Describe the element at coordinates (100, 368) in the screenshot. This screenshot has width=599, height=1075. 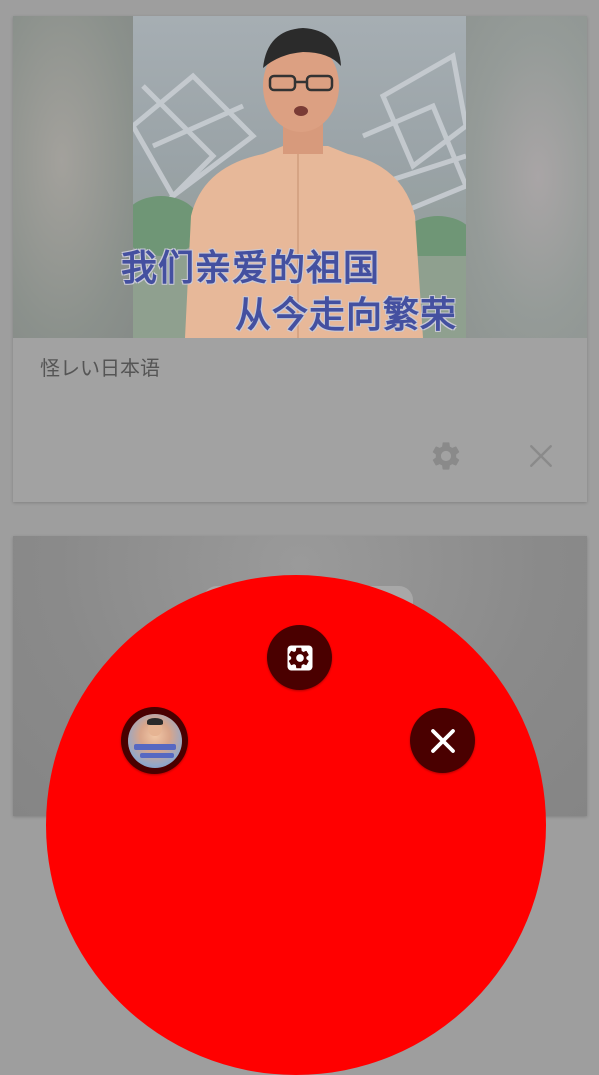
I see `card-title: 怪レい日本语` at that location.